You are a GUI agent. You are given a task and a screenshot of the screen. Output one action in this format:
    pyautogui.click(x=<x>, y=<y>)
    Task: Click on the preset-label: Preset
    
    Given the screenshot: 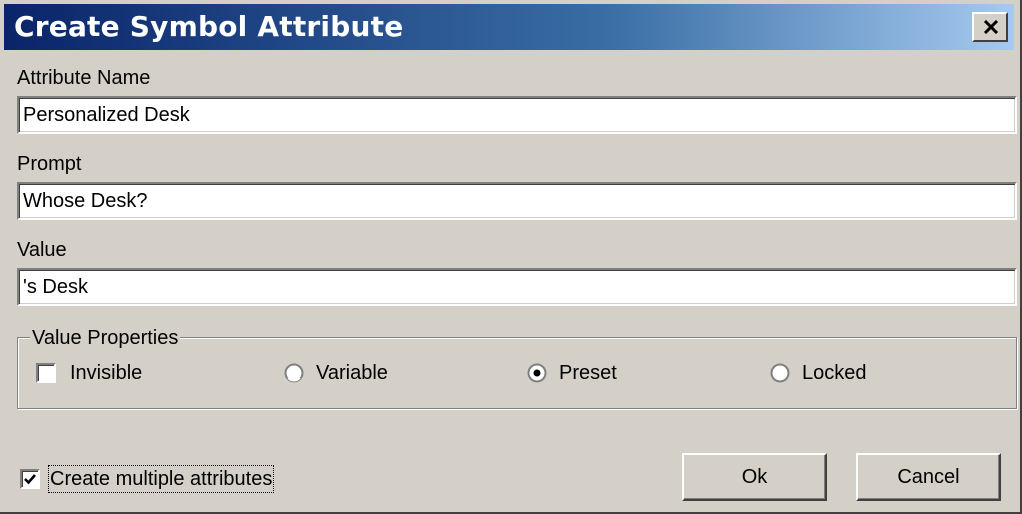 What is the action you would take?
    pyautogui.click(x=588, y=372)
    